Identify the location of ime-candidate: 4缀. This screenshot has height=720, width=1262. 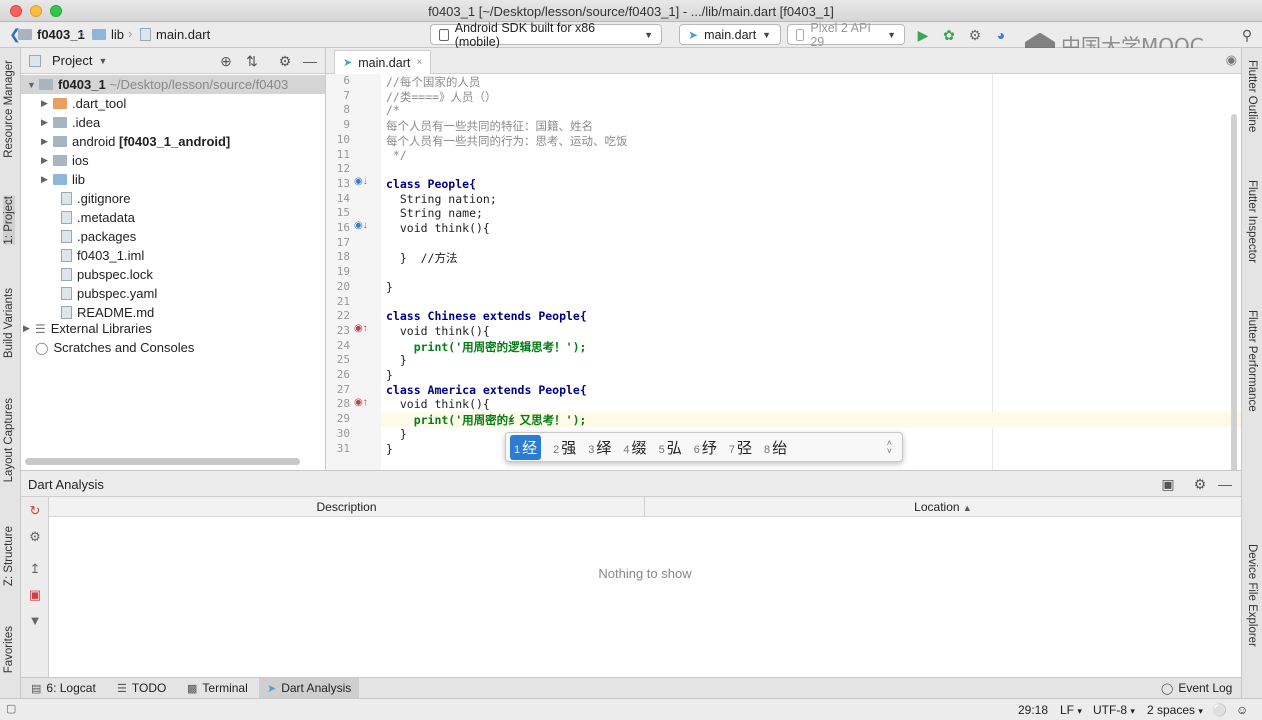
(634, 447).